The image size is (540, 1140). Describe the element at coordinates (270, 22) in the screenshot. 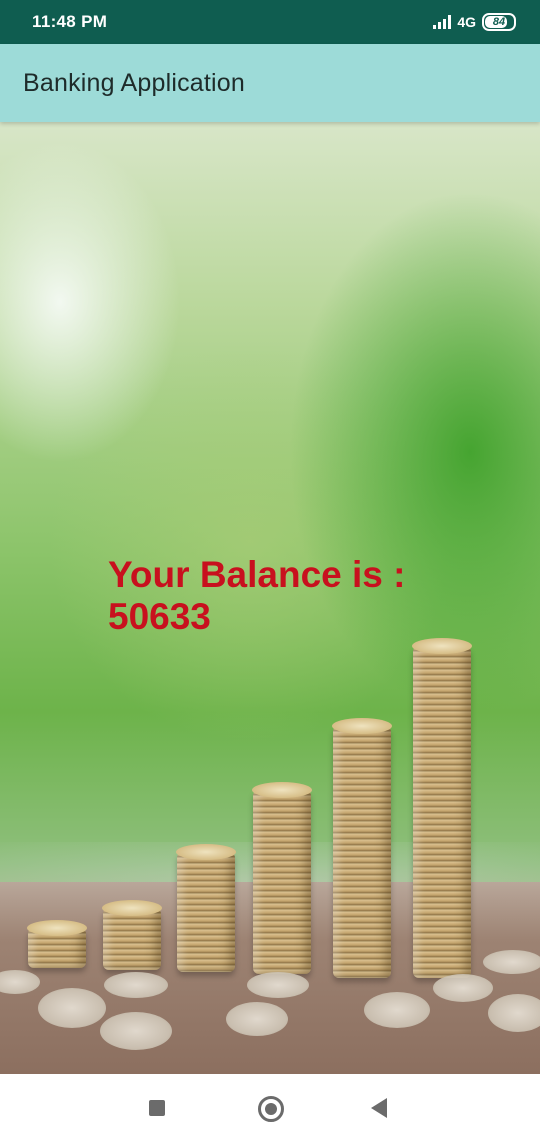

I see `status-bar: 11:48 PM 4G 84` at that location.